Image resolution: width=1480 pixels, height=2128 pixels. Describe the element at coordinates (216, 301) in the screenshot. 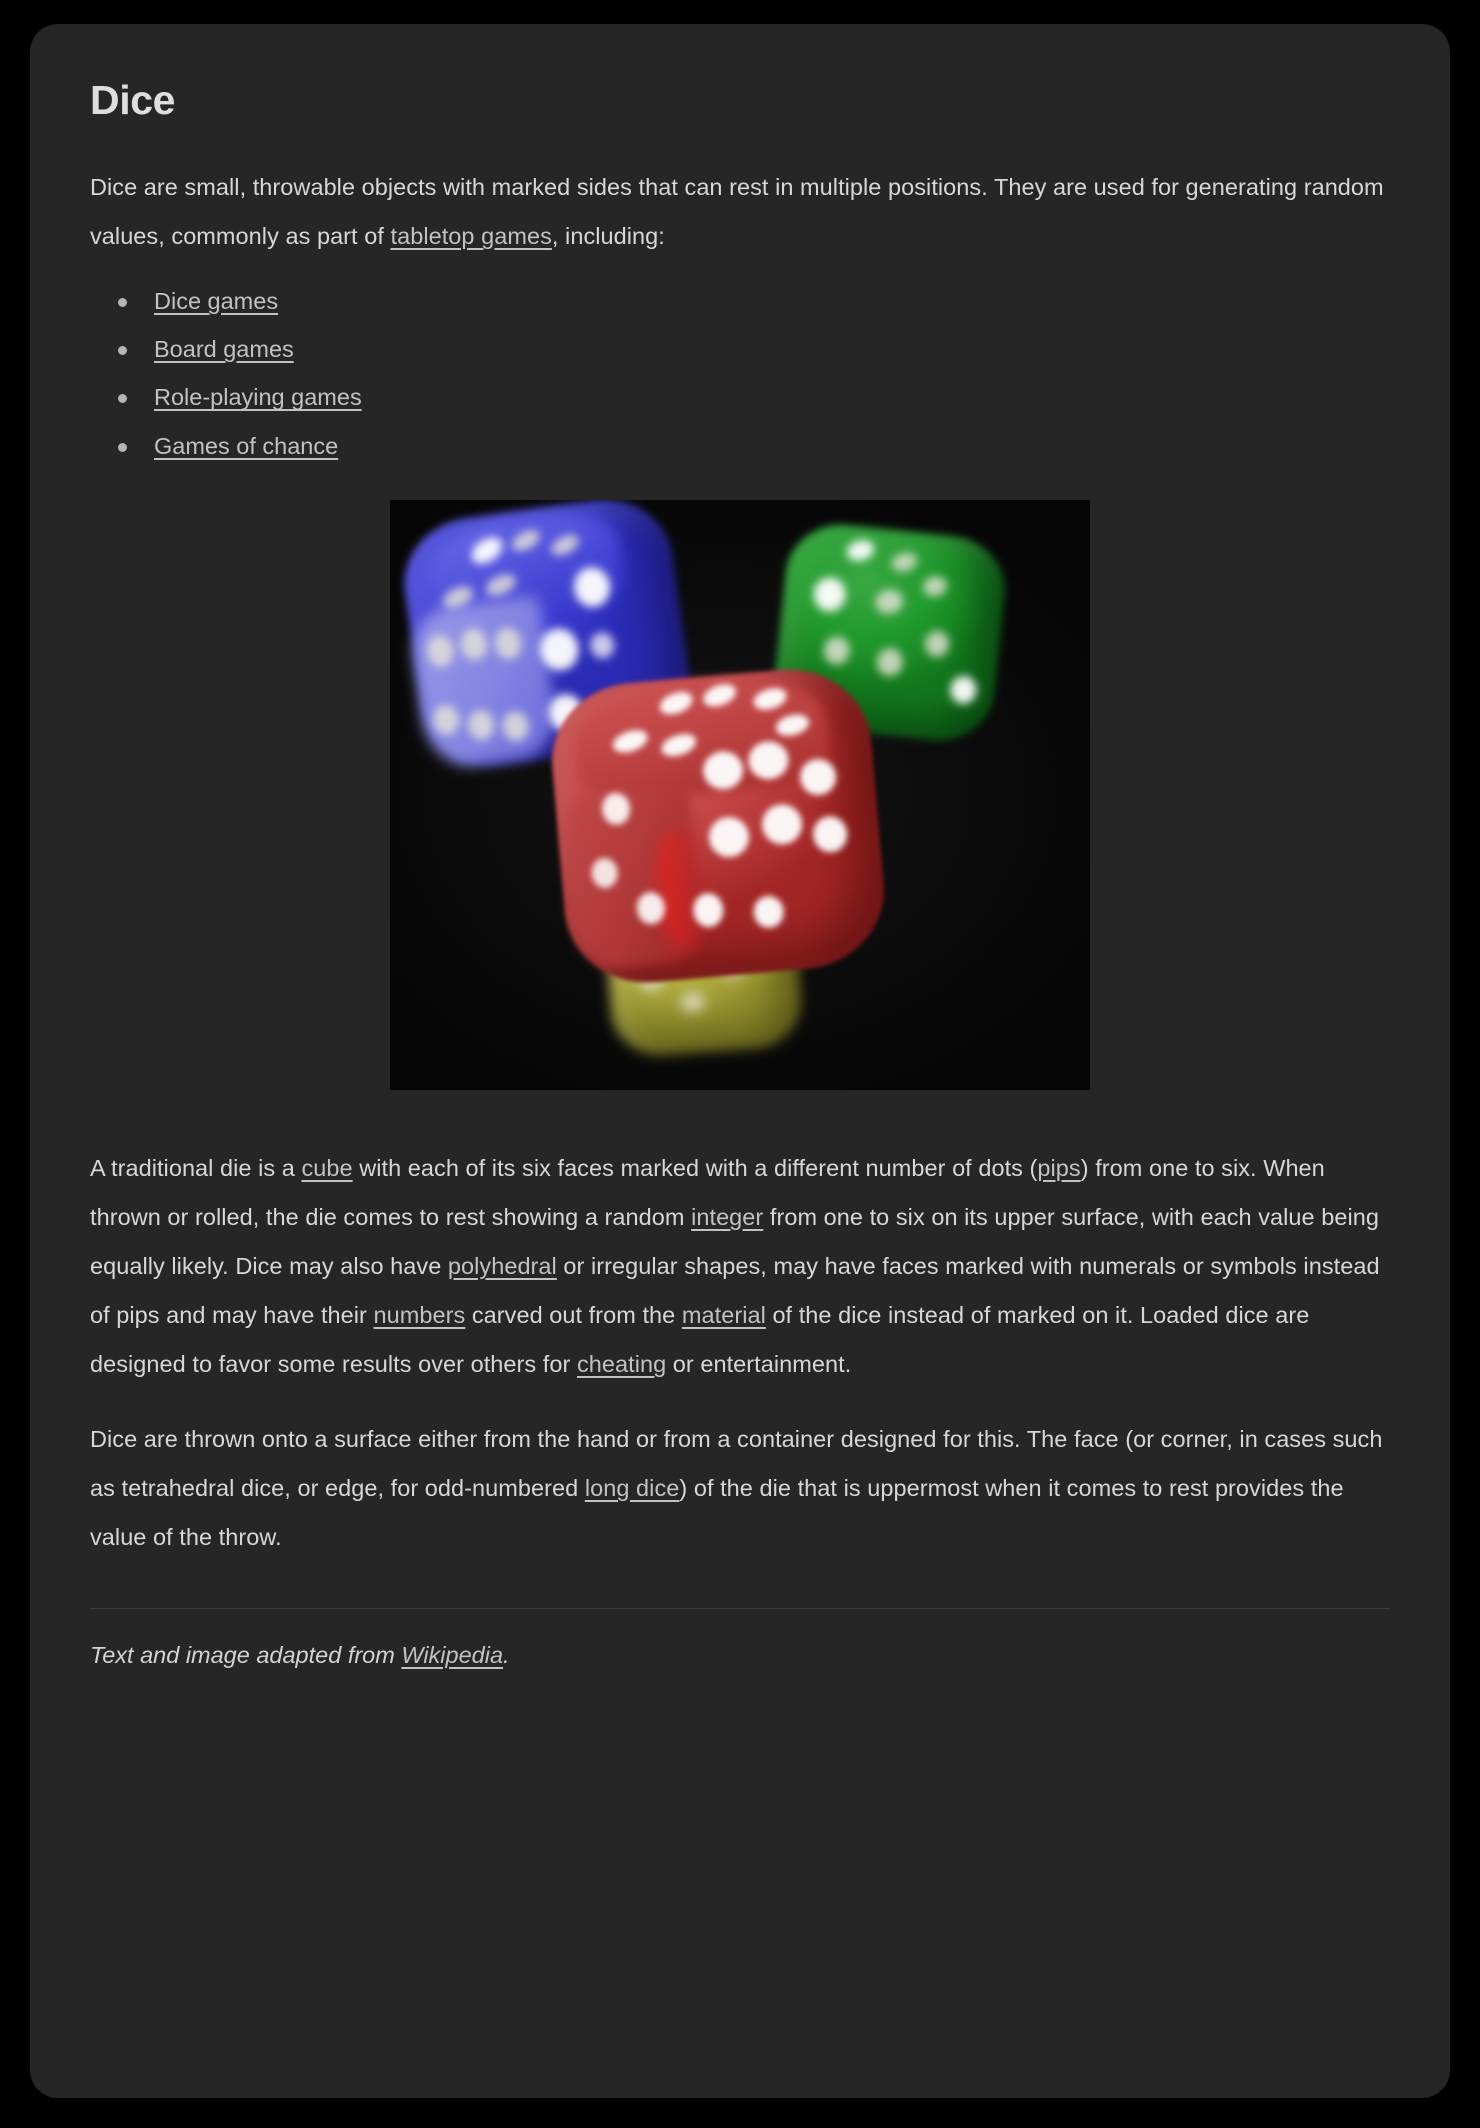

I see `link-dice-games: Dice games` at that location.